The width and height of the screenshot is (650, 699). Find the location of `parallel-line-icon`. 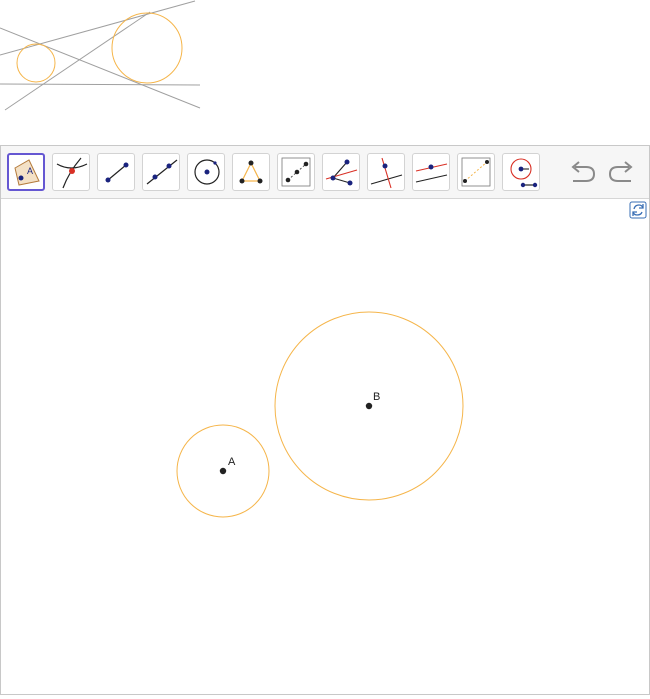

parallel-line-icon is located at coordinates (431, 173).